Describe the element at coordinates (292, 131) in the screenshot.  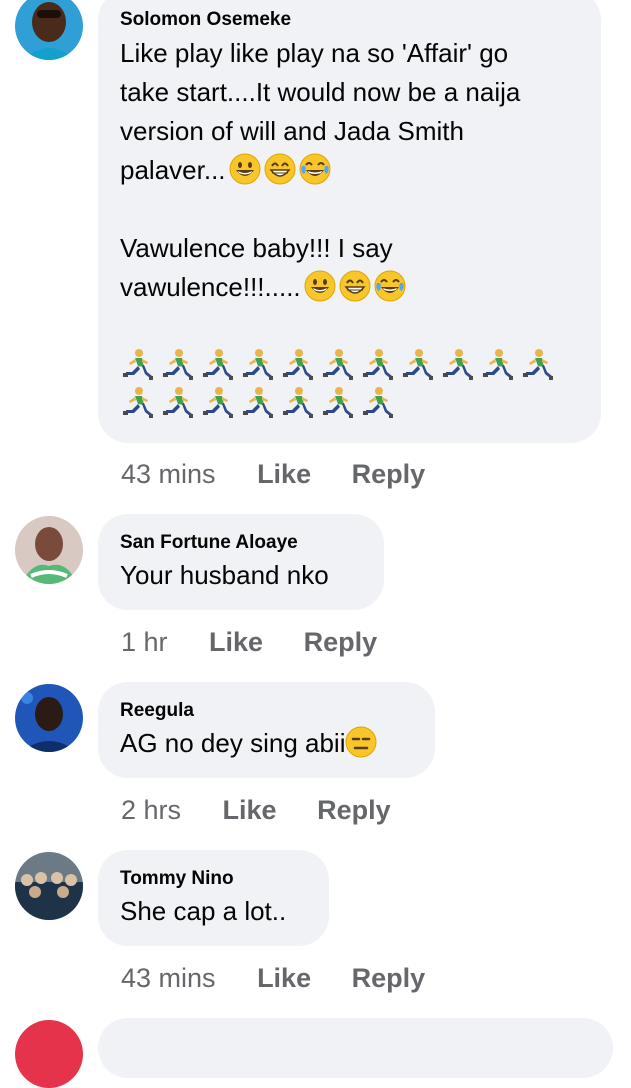
I see `comment-line: version of will and Jada Smith` at that location.